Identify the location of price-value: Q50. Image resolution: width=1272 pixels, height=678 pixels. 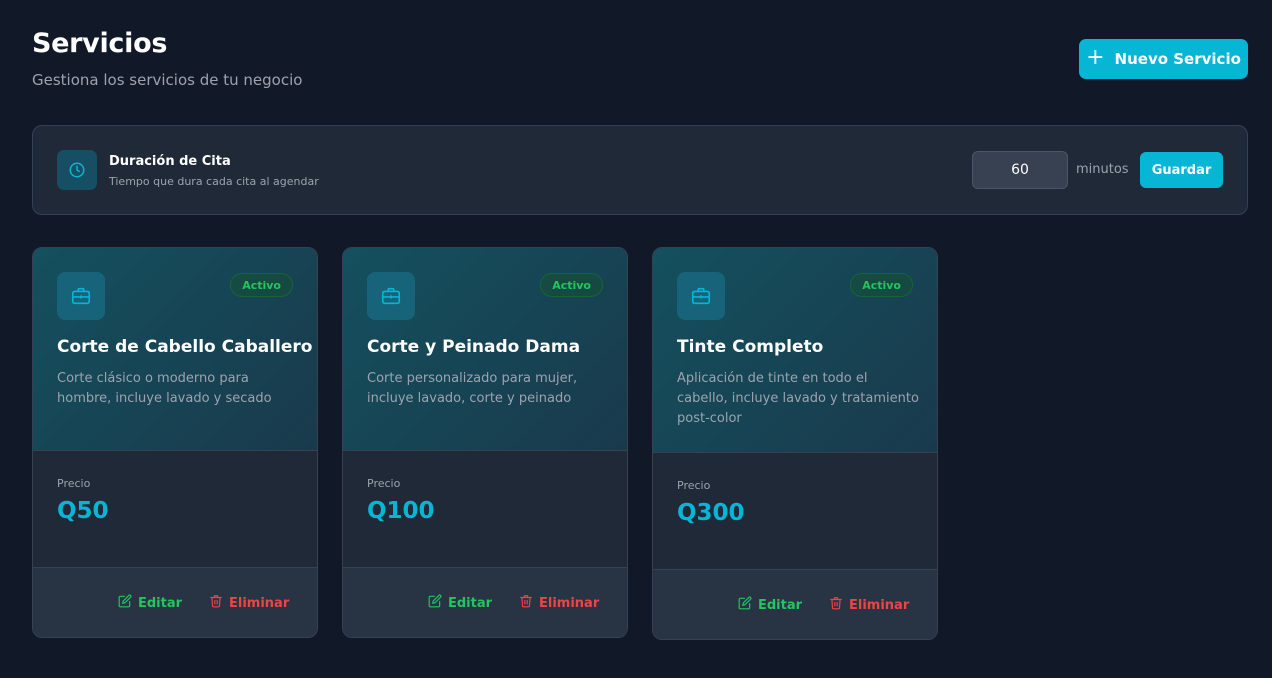
(83, 511).